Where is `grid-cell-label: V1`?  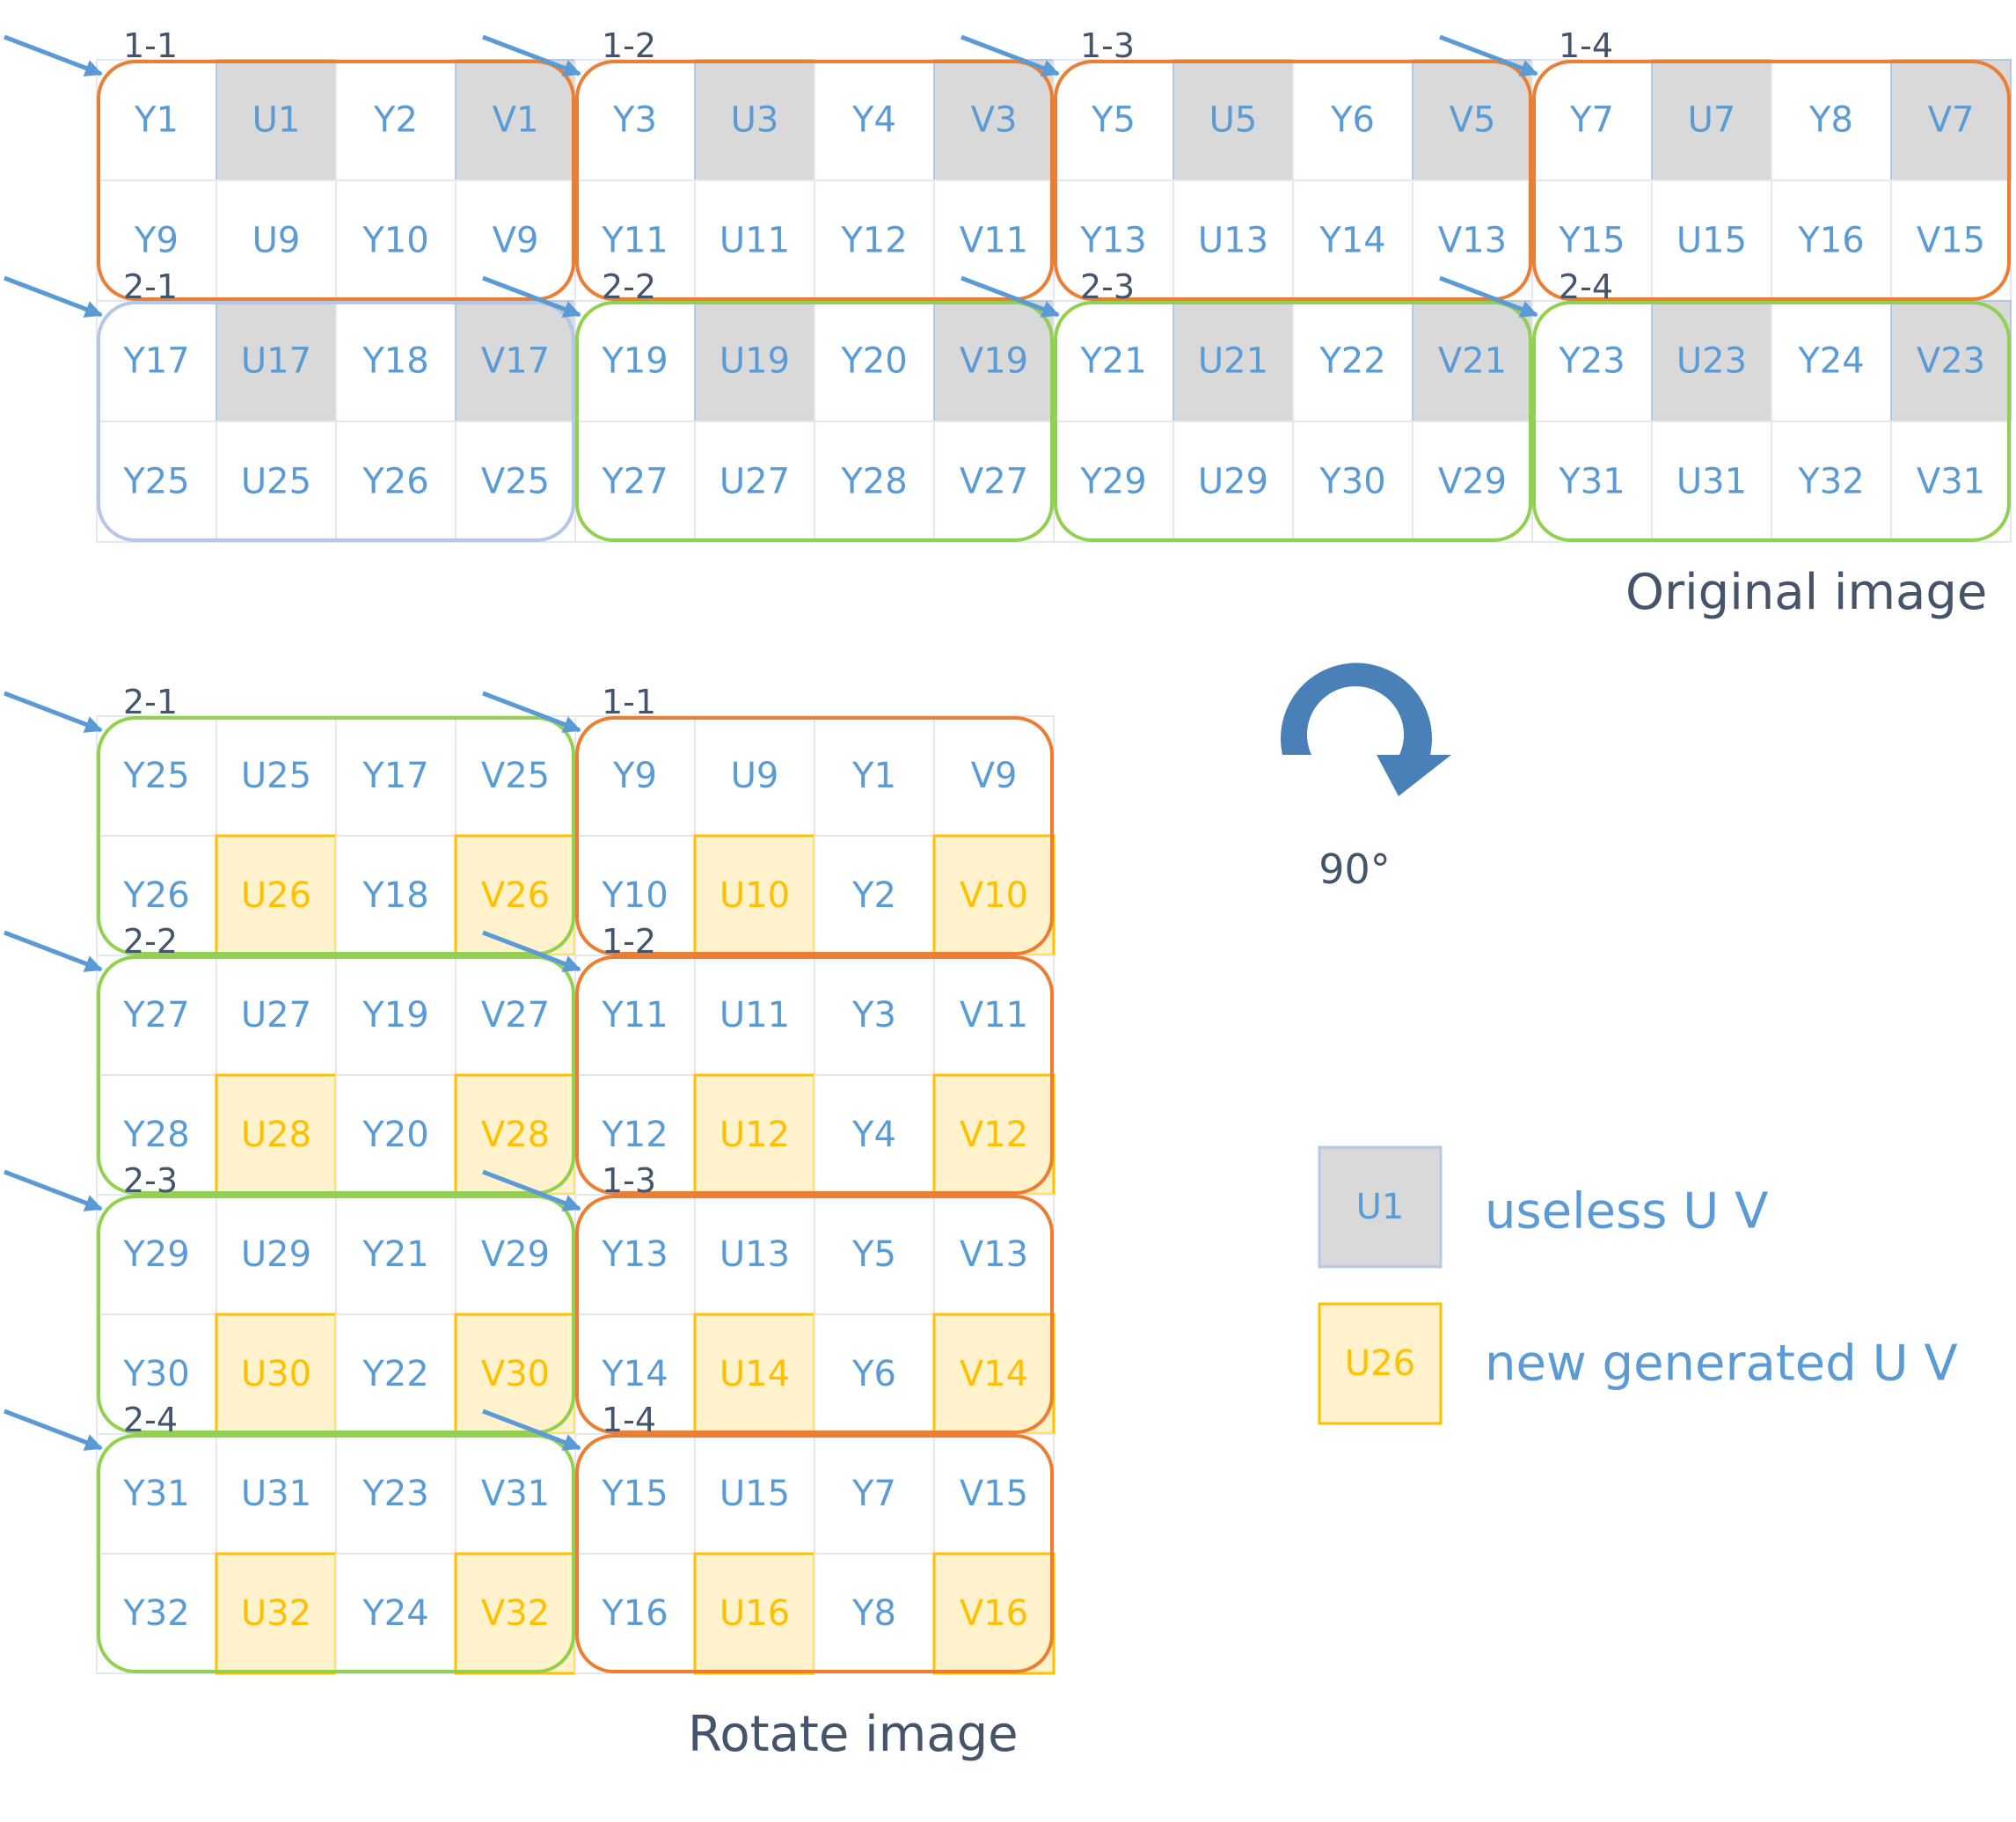 grid-cell-label: V1 is located at coordinates (516, 120).